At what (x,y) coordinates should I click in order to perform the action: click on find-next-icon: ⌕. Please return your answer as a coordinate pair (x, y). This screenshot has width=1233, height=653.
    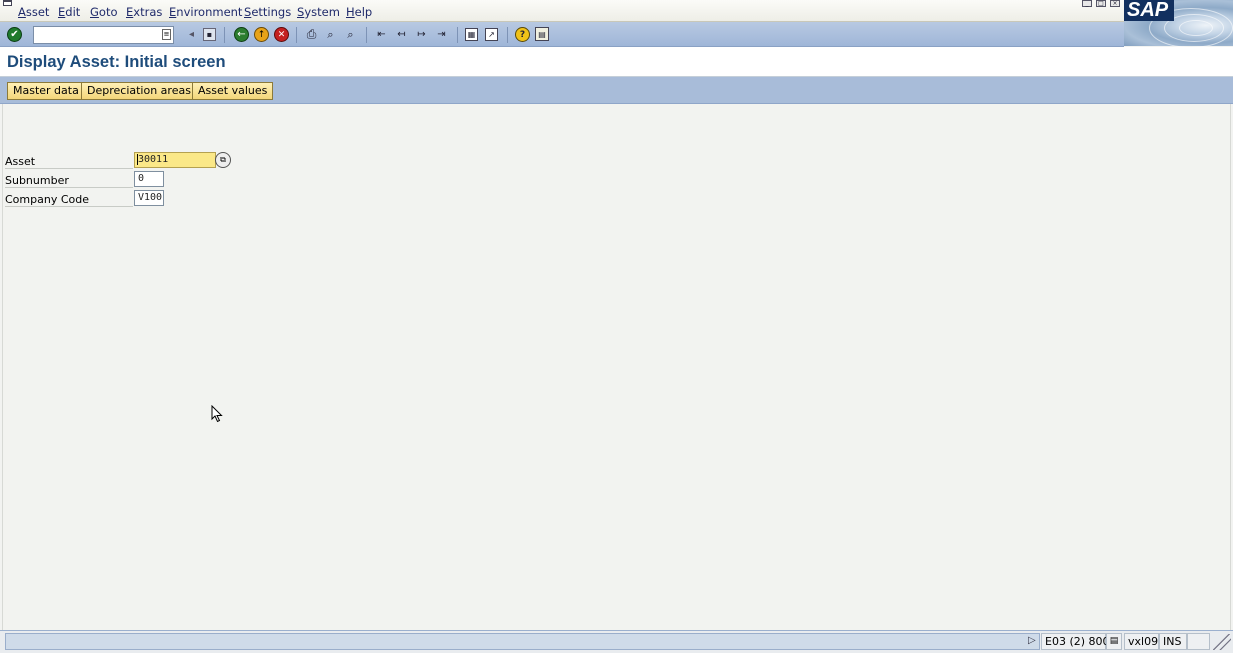
    Looking at the image, I should click on (350, 34).